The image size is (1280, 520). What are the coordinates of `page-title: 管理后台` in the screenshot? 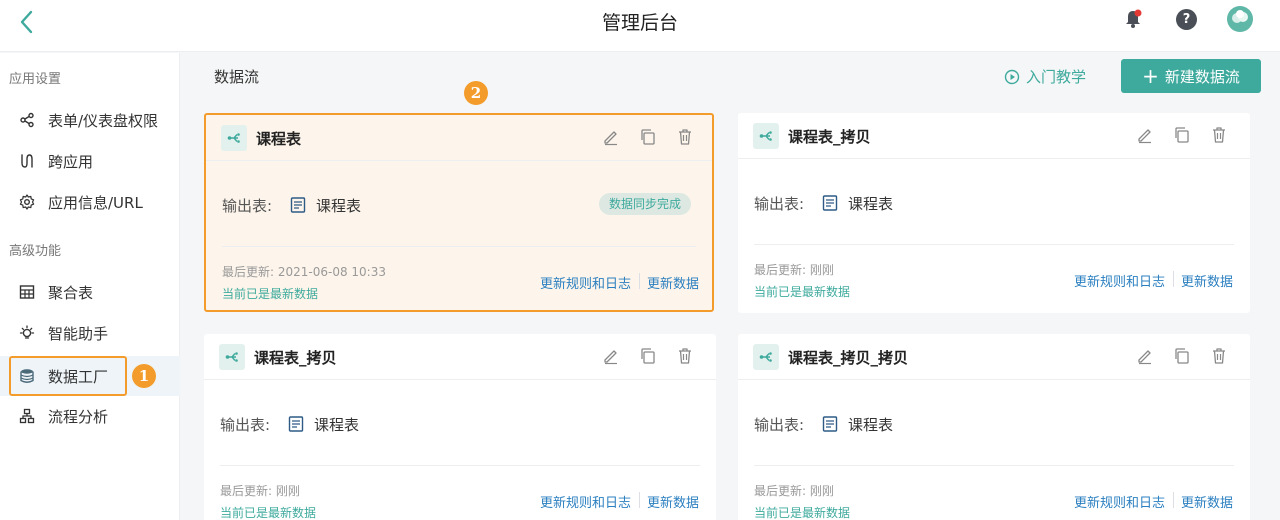 It's located at (639, 23).